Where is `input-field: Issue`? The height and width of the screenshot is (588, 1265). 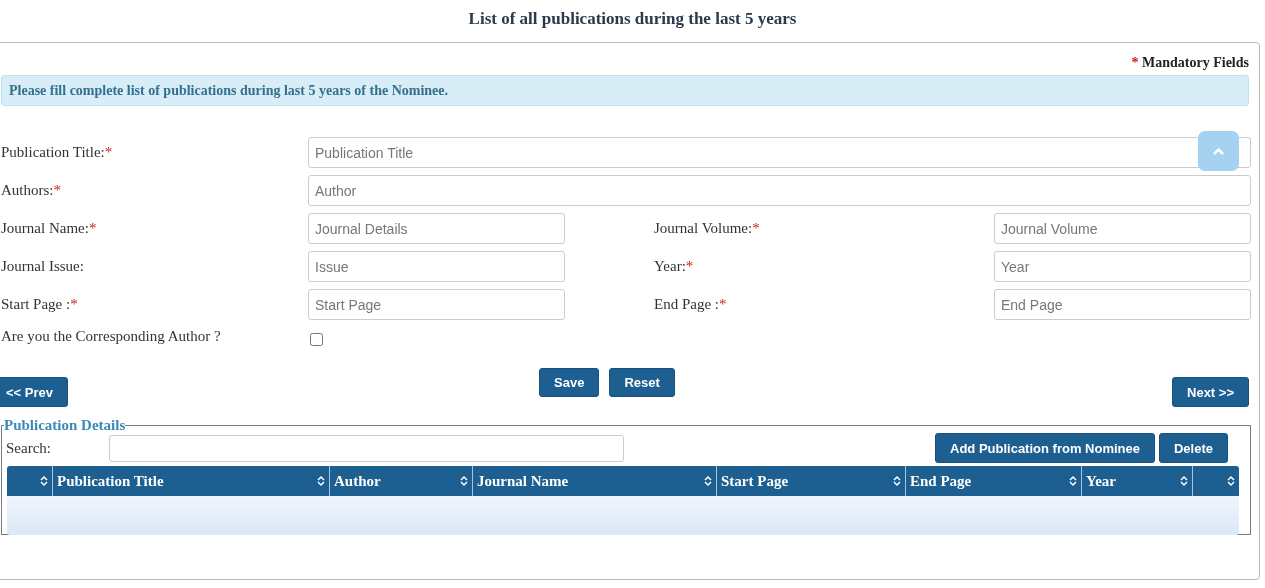 input-field: Issue is located at coordinates (436, 266).